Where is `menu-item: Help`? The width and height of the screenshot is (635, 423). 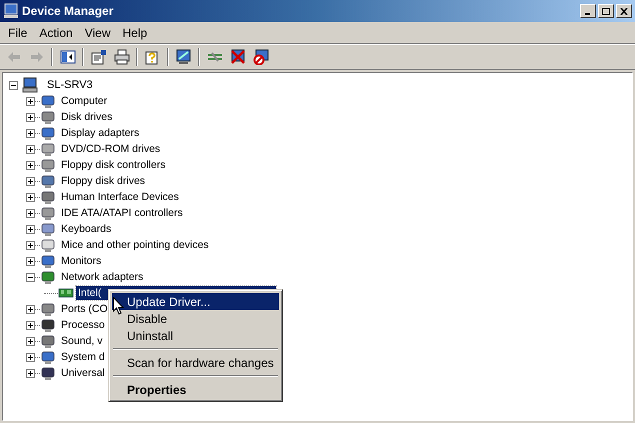 menu-item: Help is located at coordinates (135, 33).